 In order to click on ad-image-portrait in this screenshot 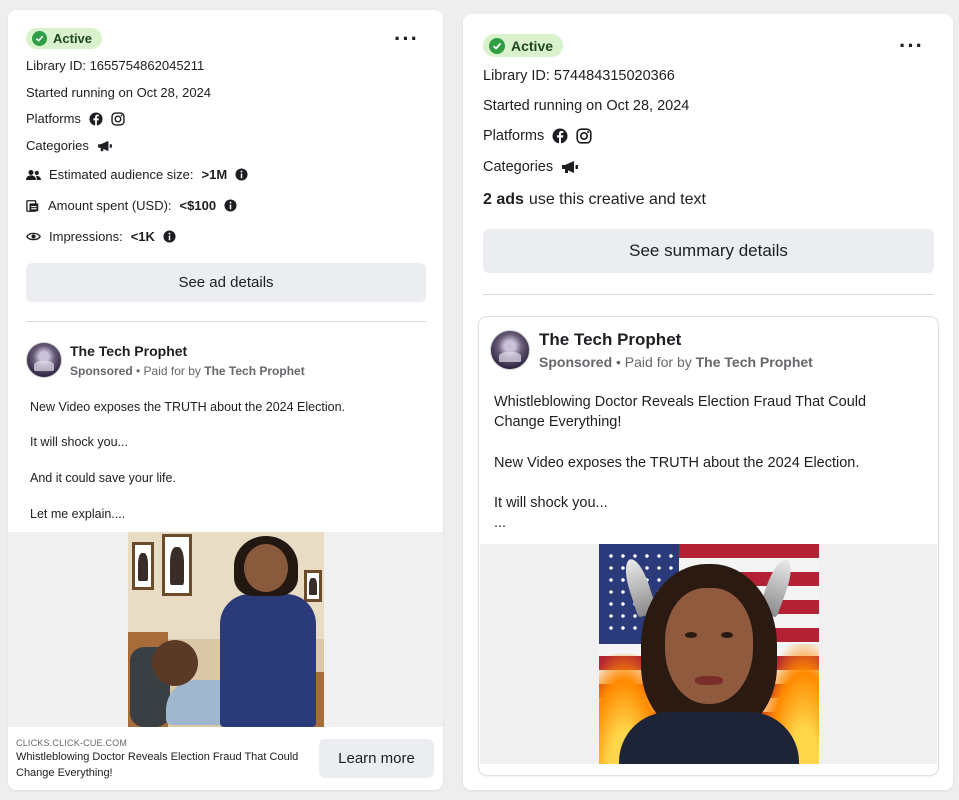, I will do `click(709, 654)`.